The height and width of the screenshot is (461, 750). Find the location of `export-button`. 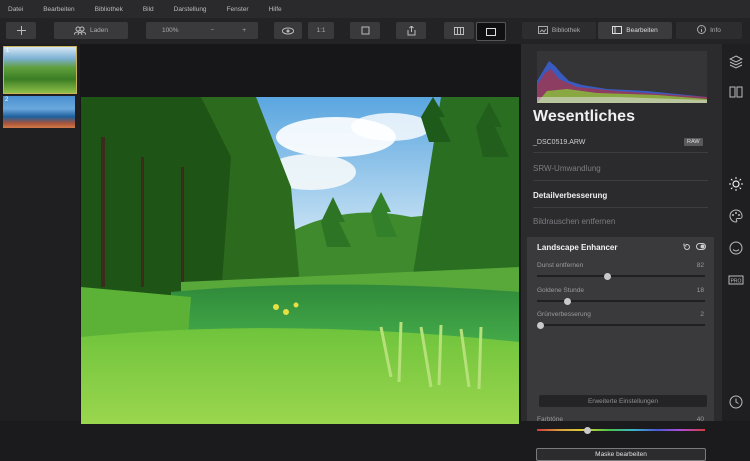

export-button is located at coordinates (411, 30).